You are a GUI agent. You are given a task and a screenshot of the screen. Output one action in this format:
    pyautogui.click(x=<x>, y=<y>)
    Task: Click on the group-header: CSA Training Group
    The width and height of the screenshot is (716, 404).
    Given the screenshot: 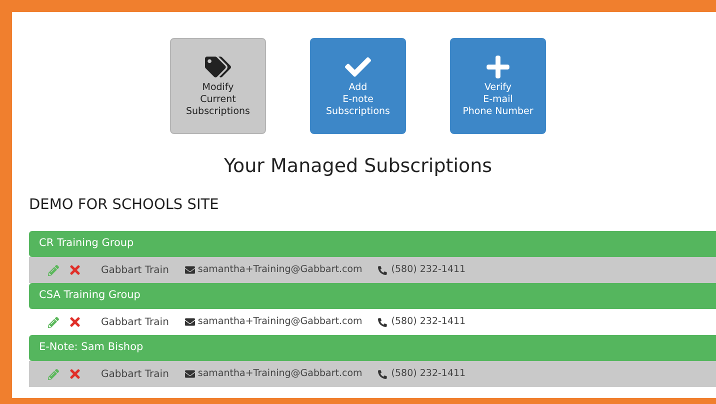 What is the action you would take?
    pyautogui.click(x=372, y=296)
    